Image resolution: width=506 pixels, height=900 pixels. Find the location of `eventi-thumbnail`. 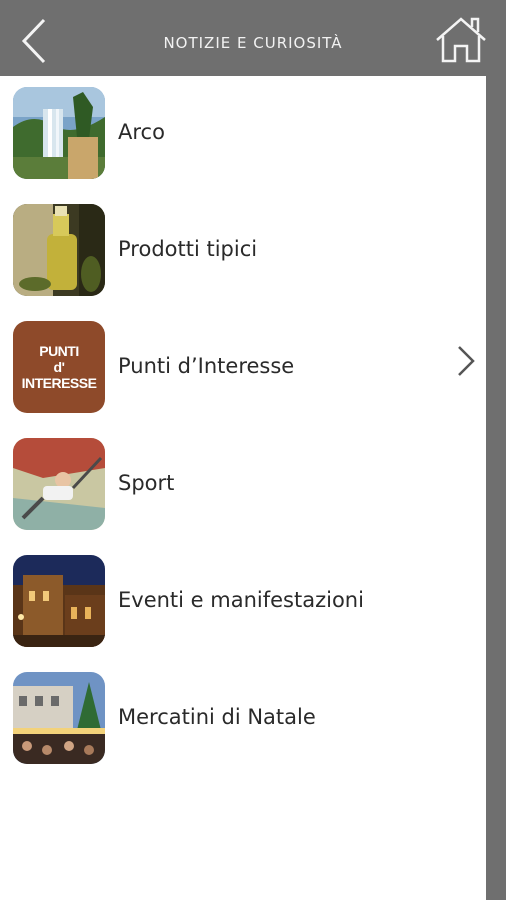

eventi-thumbnail is located at coordinates (59, 601).